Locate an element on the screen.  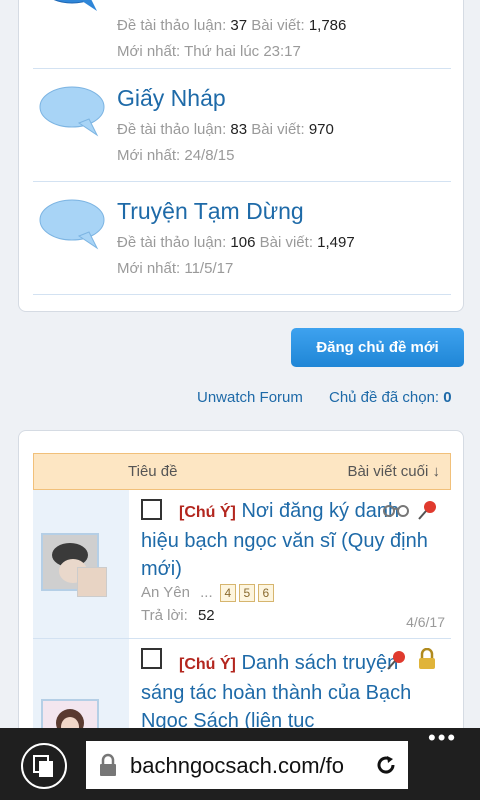
forum-latest: Mới nhất: 11/5/17 is located at coordinates (175, 268).